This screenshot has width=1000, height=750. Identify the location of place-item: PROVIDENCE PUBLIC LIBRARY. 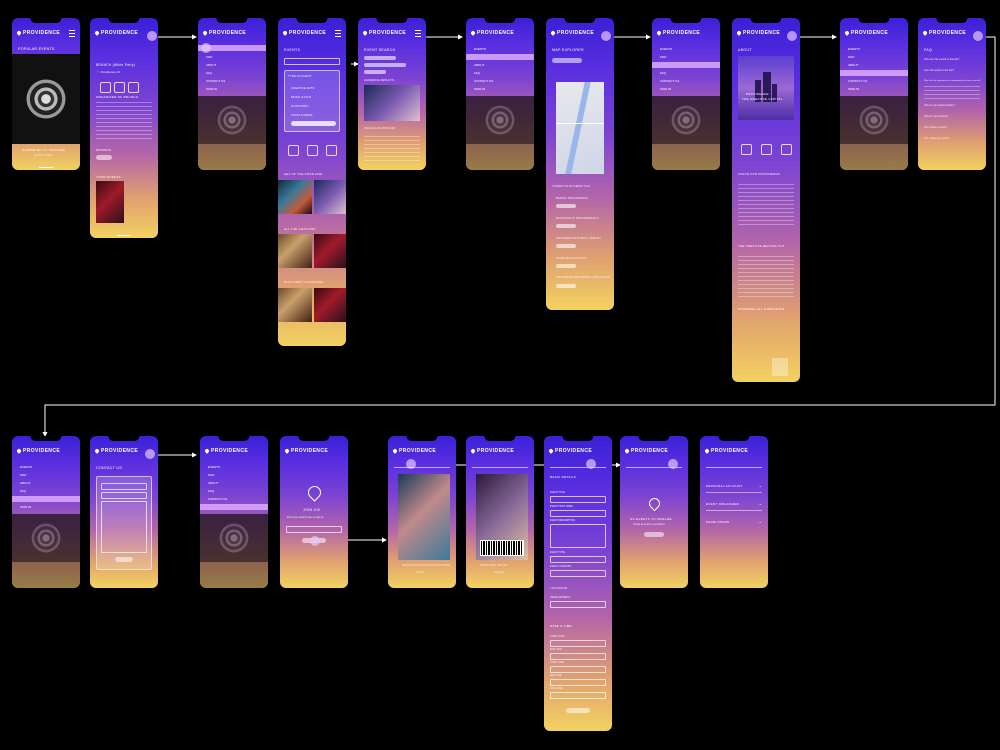
(578, 238).